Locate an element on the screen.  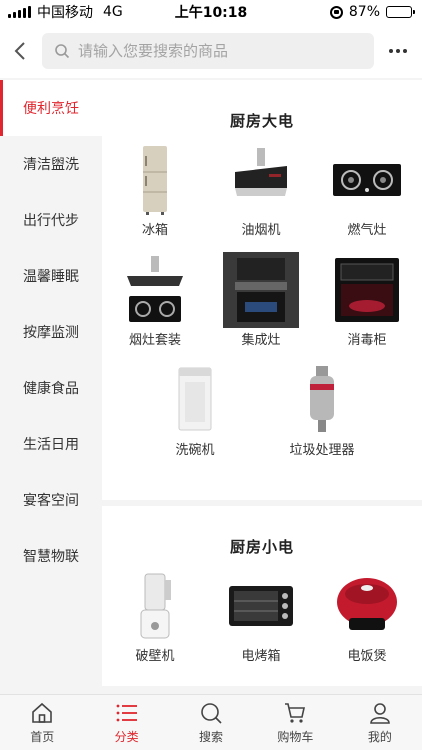
tab-category: 分类 is located at coordinates (126, 722).